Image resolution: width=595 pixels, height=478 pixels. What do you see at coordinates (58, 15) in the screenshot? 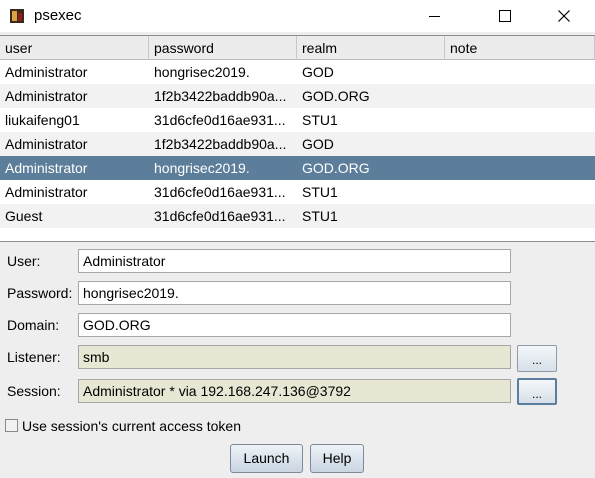
I see `window-title: psexec` at bounding box center [58, 15].